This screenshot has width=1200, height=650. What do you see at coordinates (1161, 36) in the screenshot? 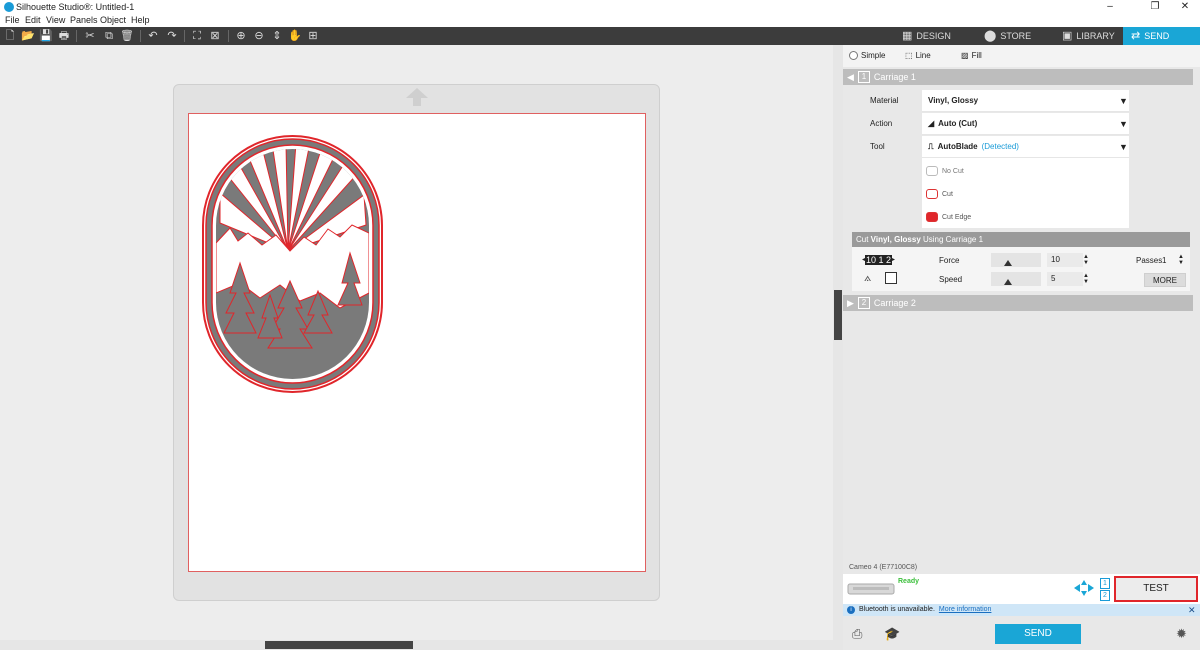
I see `tab-send: ⇄ SEND` at bounding box center [1161, 36].